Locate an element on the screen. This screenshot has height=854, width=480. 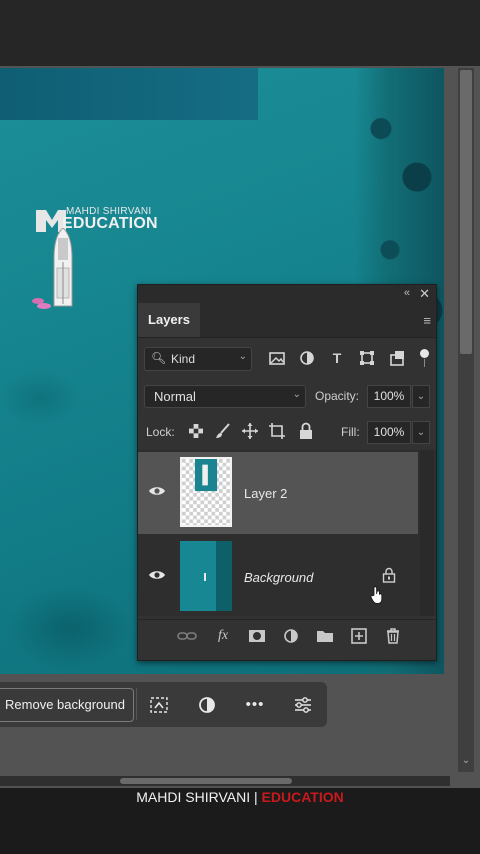
credit-line: MAHDI SHIRVANI | EDUCATION is located at coordinates (240, 797).